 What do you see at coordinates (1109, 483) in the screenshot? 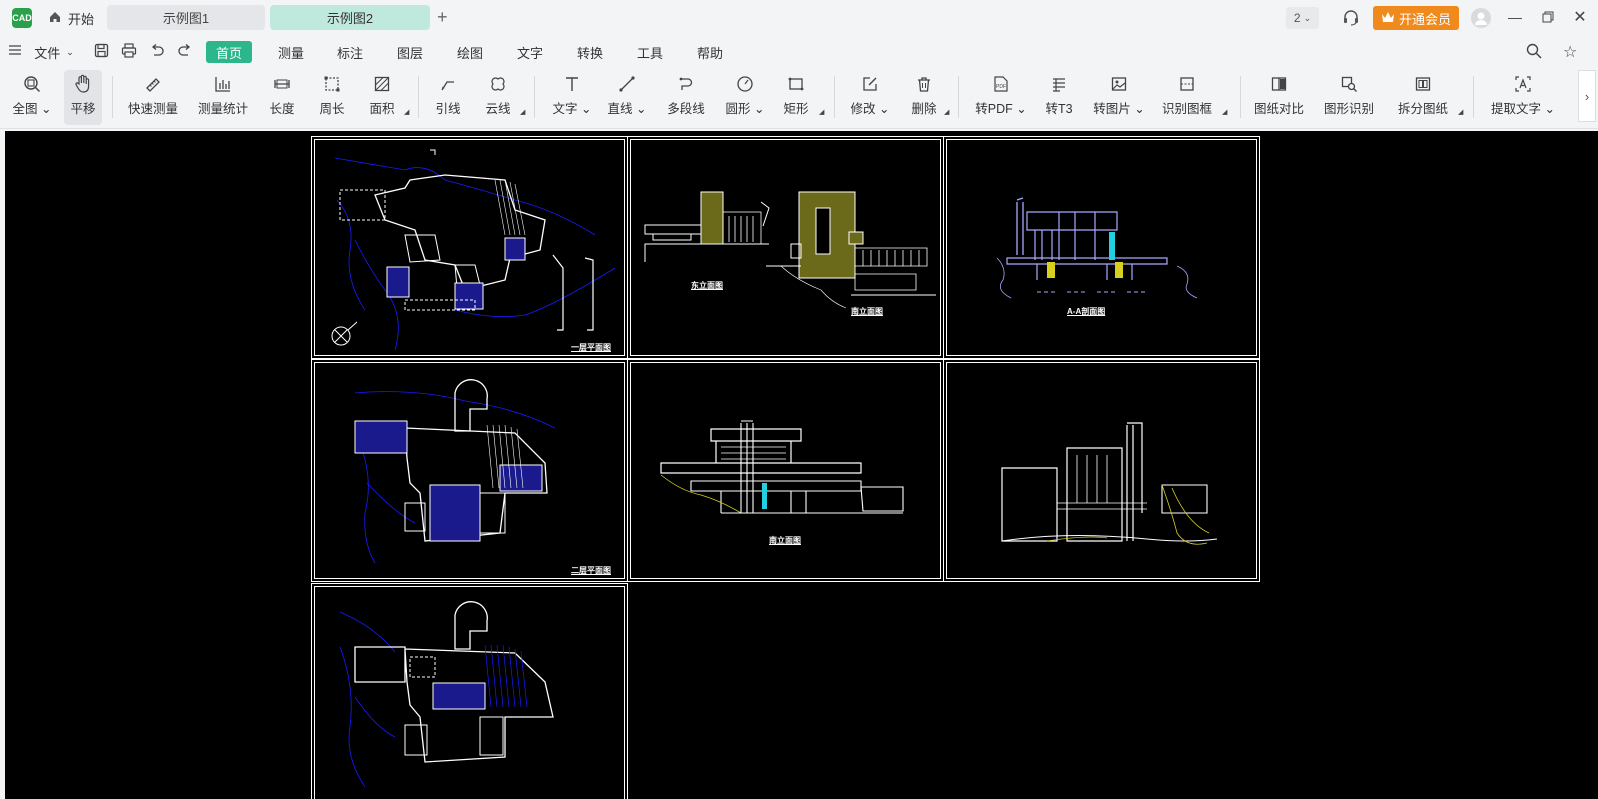
I see `west-elevation-drawing` at bounding box center [1109, 483].